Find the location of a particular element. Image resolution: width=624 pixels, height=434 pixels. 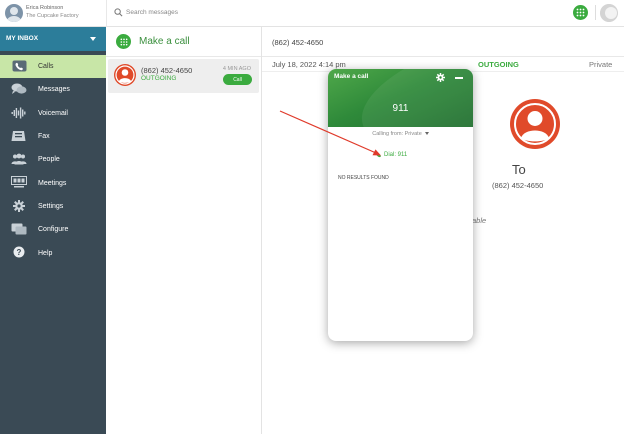

calling-from-selector: Calling from: Private is located at coordinates (400, 134).